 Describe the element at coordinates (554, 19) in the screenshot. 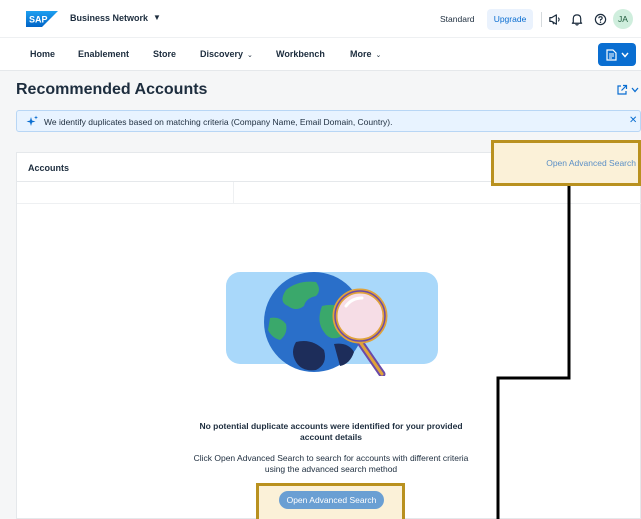

I see `announcement-icon` at that location.